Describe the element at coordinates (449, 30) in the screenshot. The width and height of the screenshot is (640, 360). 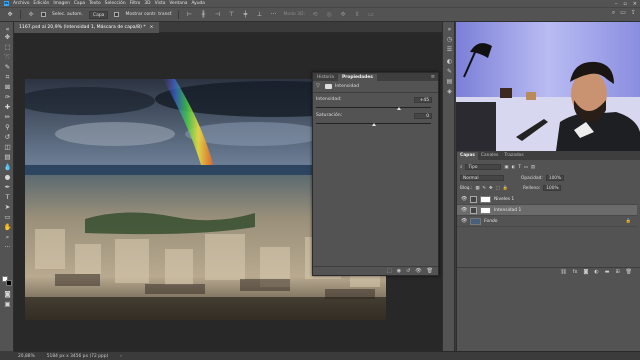
I see `collapse-panels-icon: »` at that location.